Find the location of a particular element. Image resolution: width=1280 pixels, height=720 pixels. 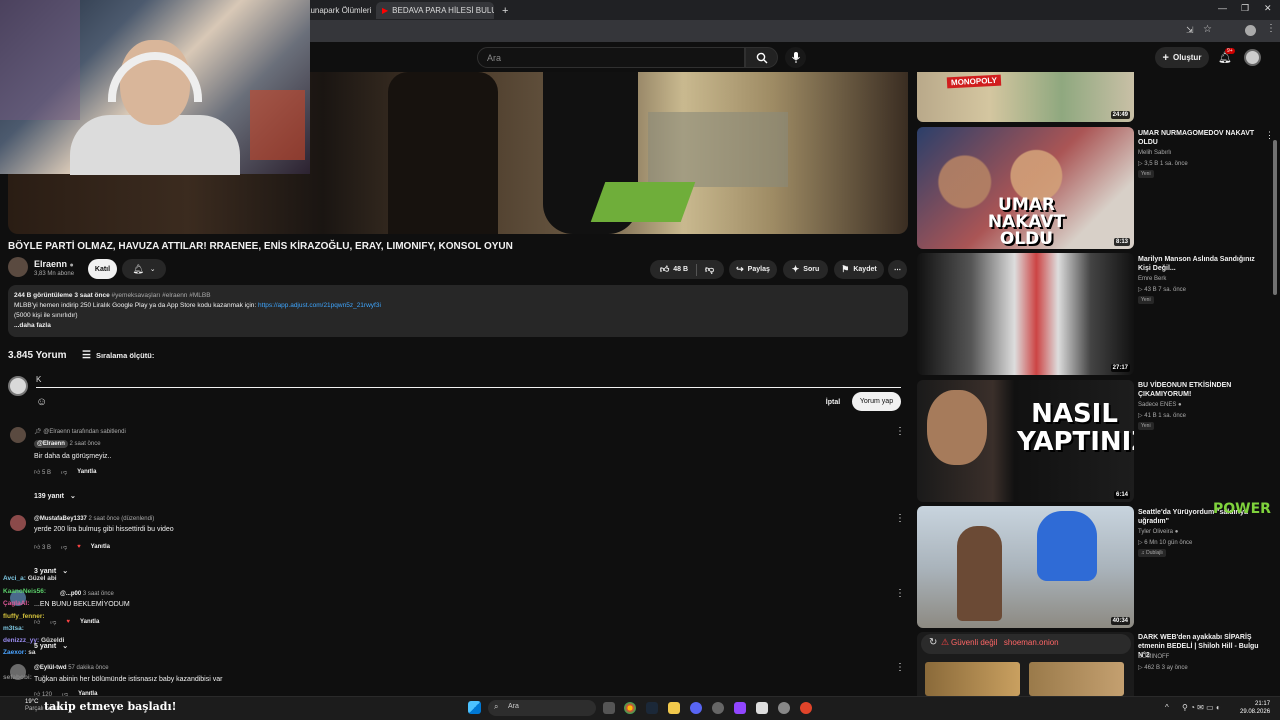

install-icon: ⇲ is located at coordinates (1190, 30).